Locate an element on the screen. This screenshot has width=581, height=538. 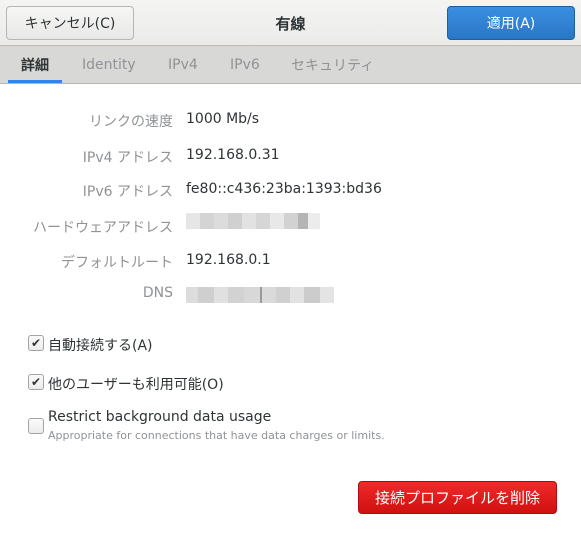
detail-row-dns: DNS is located at coordinates (290, 295).